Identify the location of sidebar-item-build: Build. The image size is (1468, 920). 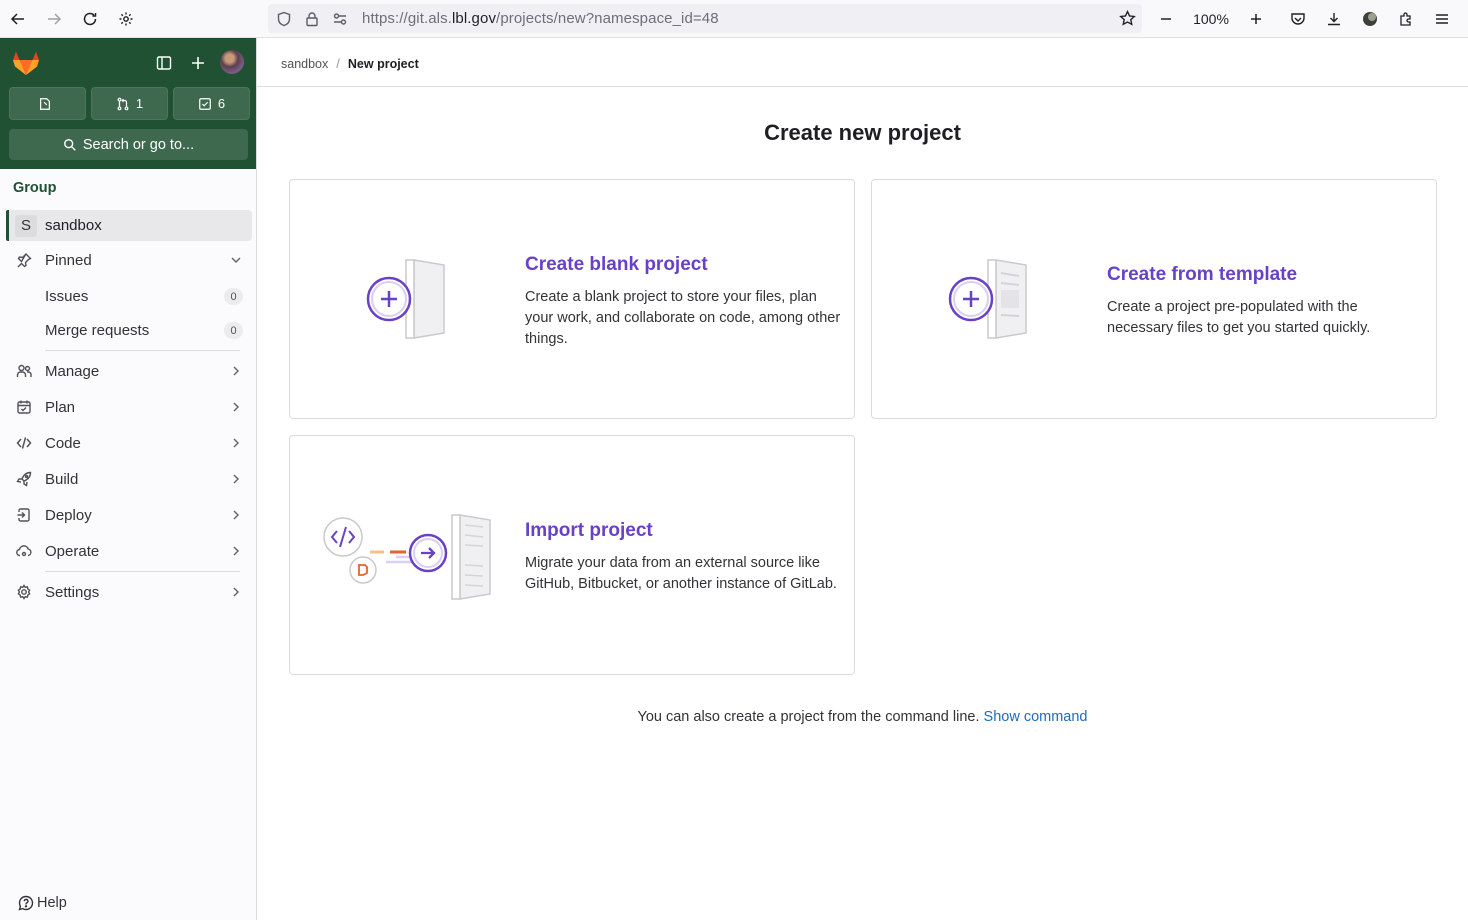
(129, 479).